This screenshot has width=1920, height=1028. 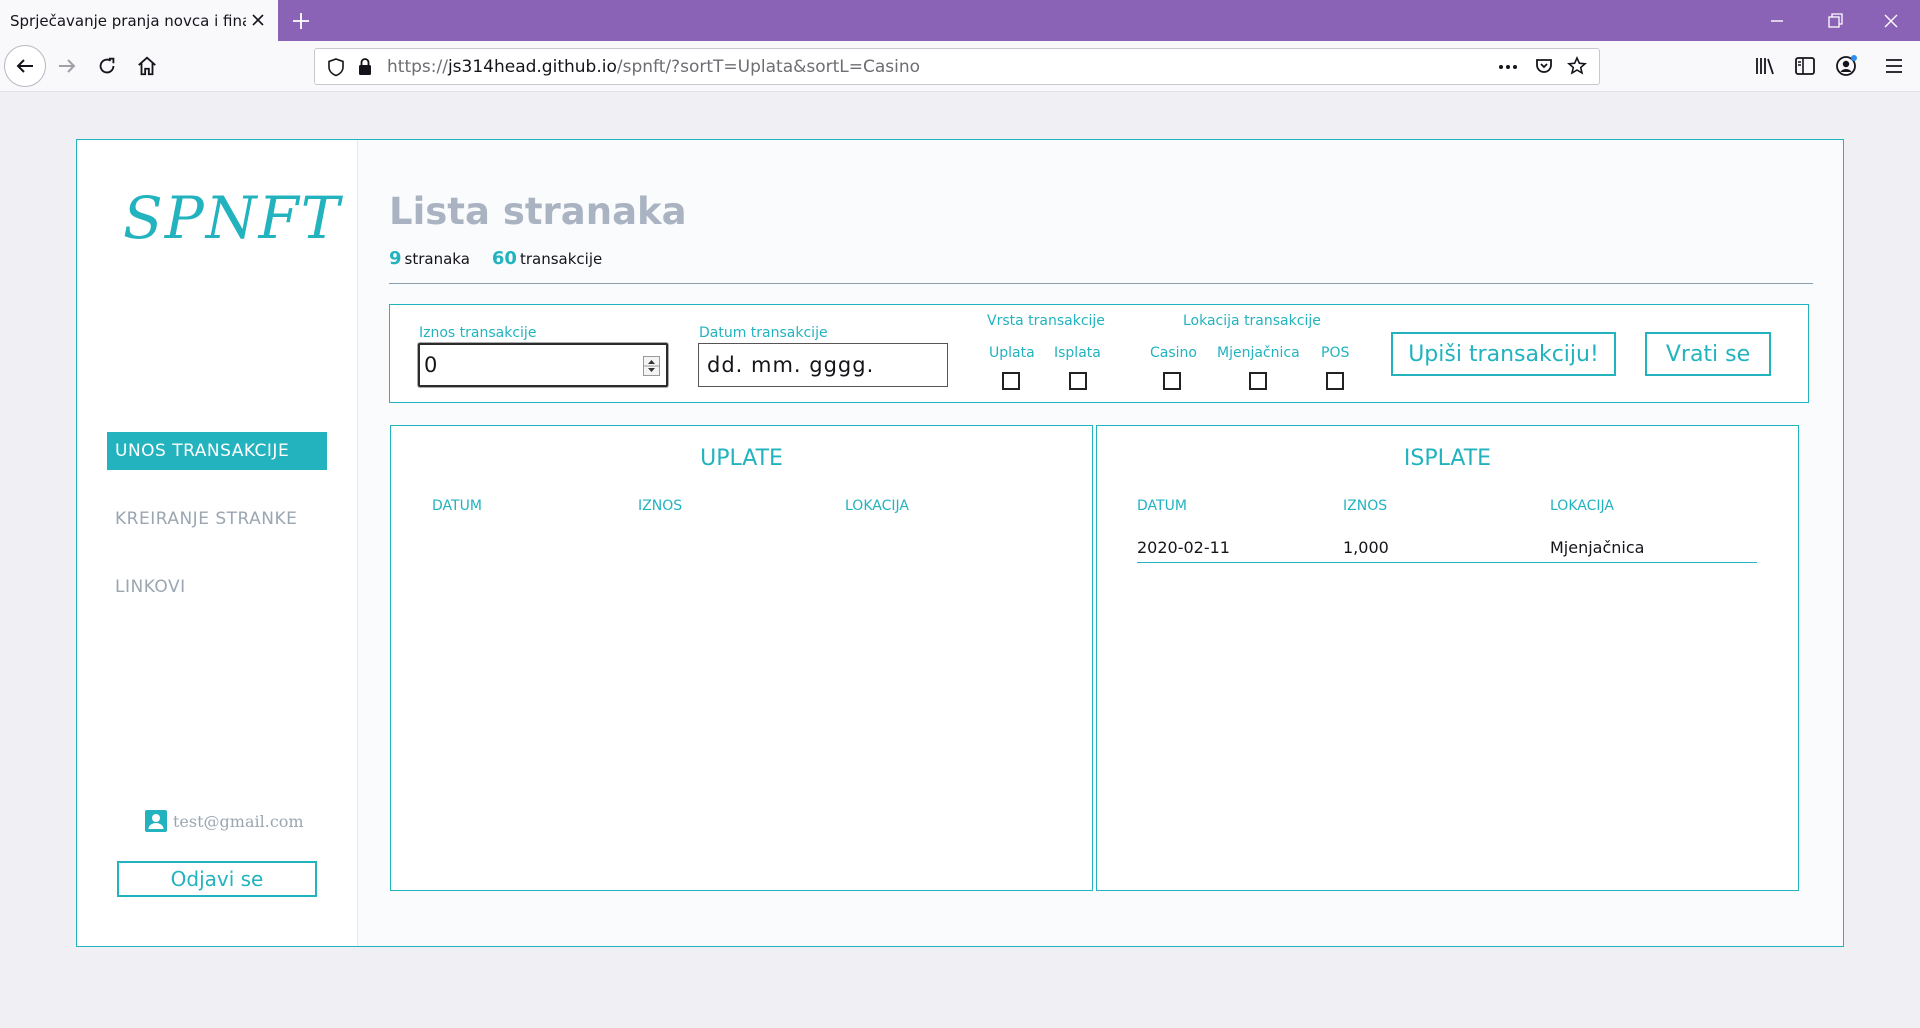 I want to click on clients-label: stranaka, so click(x=437, y=259).